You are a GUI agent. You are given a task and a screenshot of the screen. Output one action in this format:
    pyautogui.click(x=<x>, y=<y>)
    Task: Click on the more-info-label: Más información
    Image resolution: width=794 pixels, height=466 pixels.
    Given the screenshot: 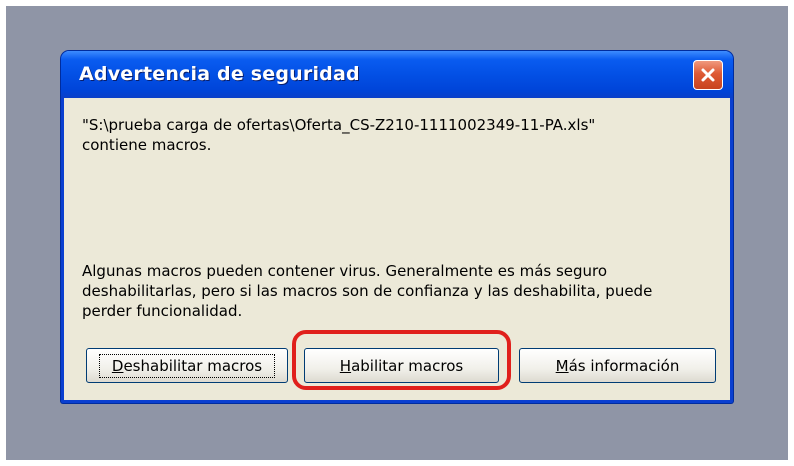 What is the action you would take?
    pyautogui.click(x=618, y=366)
    